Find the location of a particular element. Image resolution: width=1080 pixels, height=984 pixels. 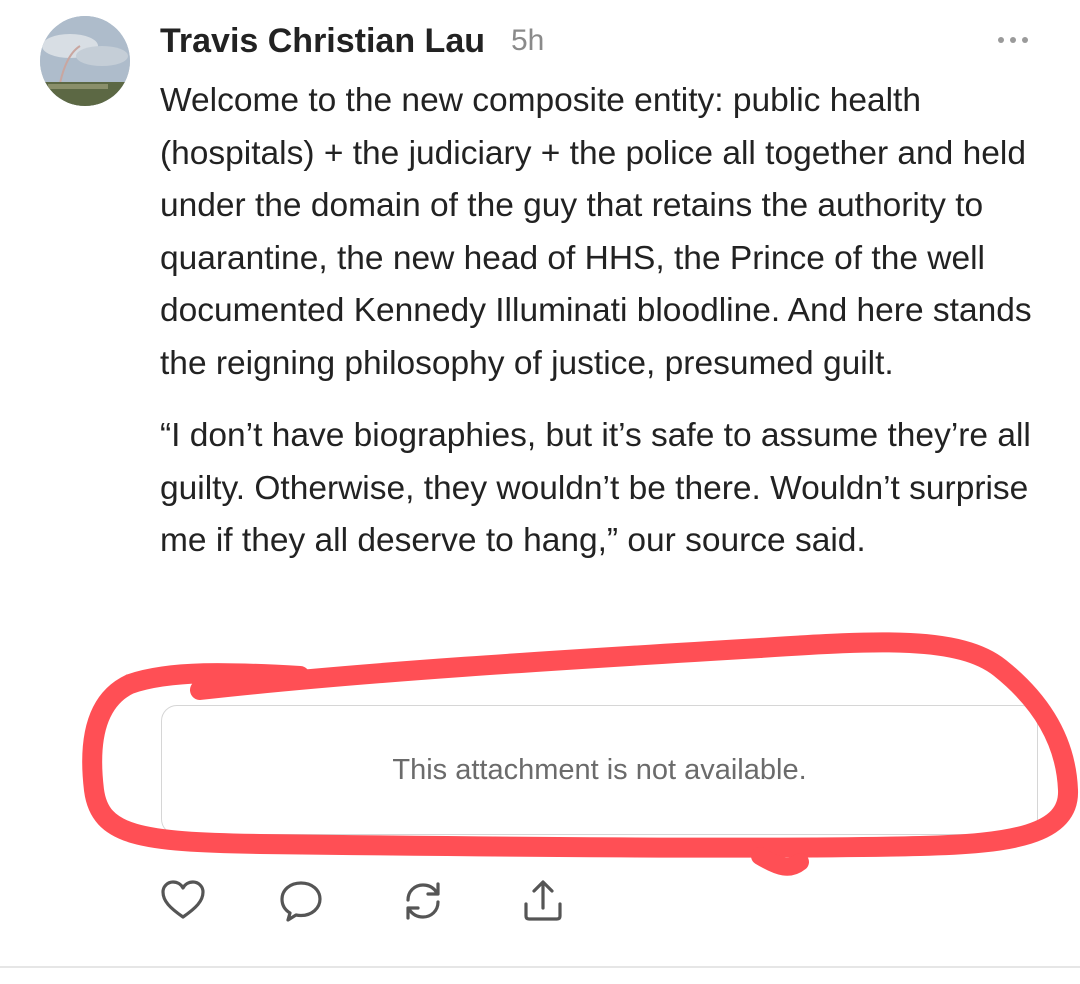

attachment-message: This attachment is not available. is located at coordinates (599, 769).